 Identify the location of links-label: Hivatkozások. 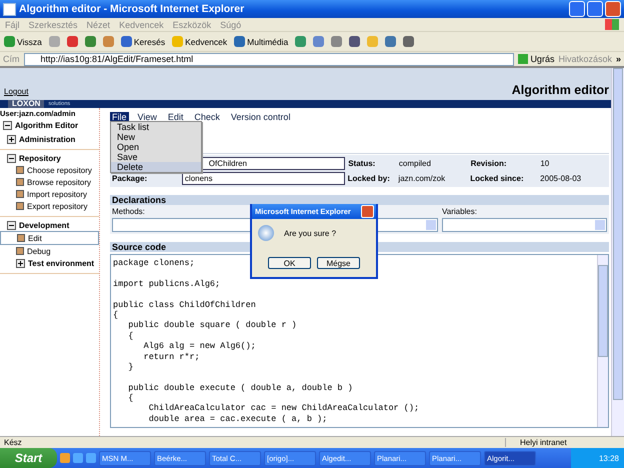
(585, 59).